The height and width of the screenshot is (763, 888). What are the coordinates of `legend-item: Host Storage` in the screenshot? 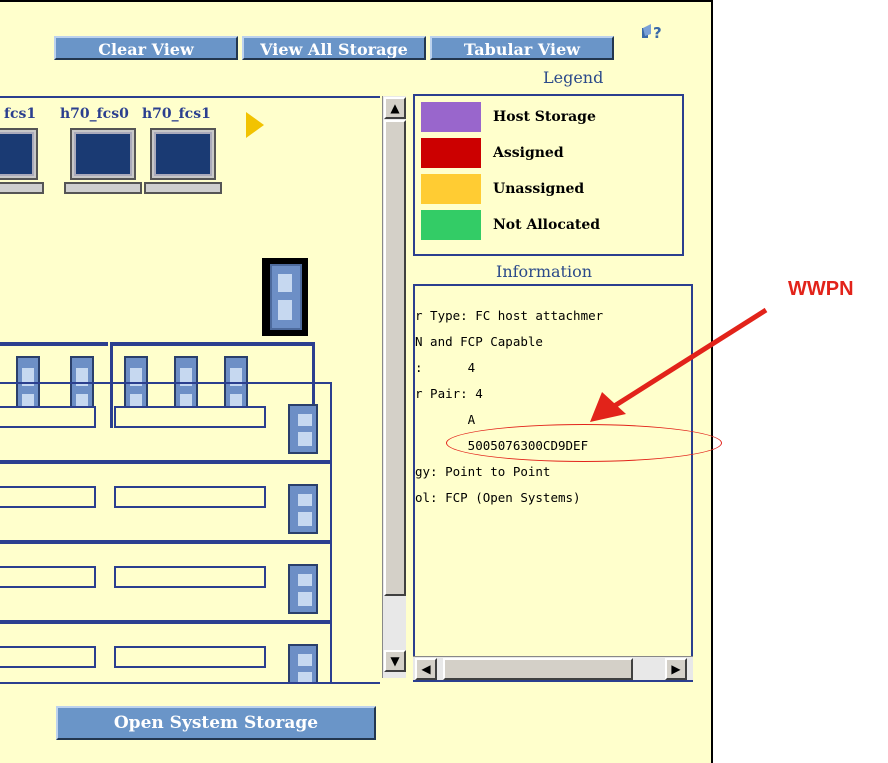 It's located at (551, 118).